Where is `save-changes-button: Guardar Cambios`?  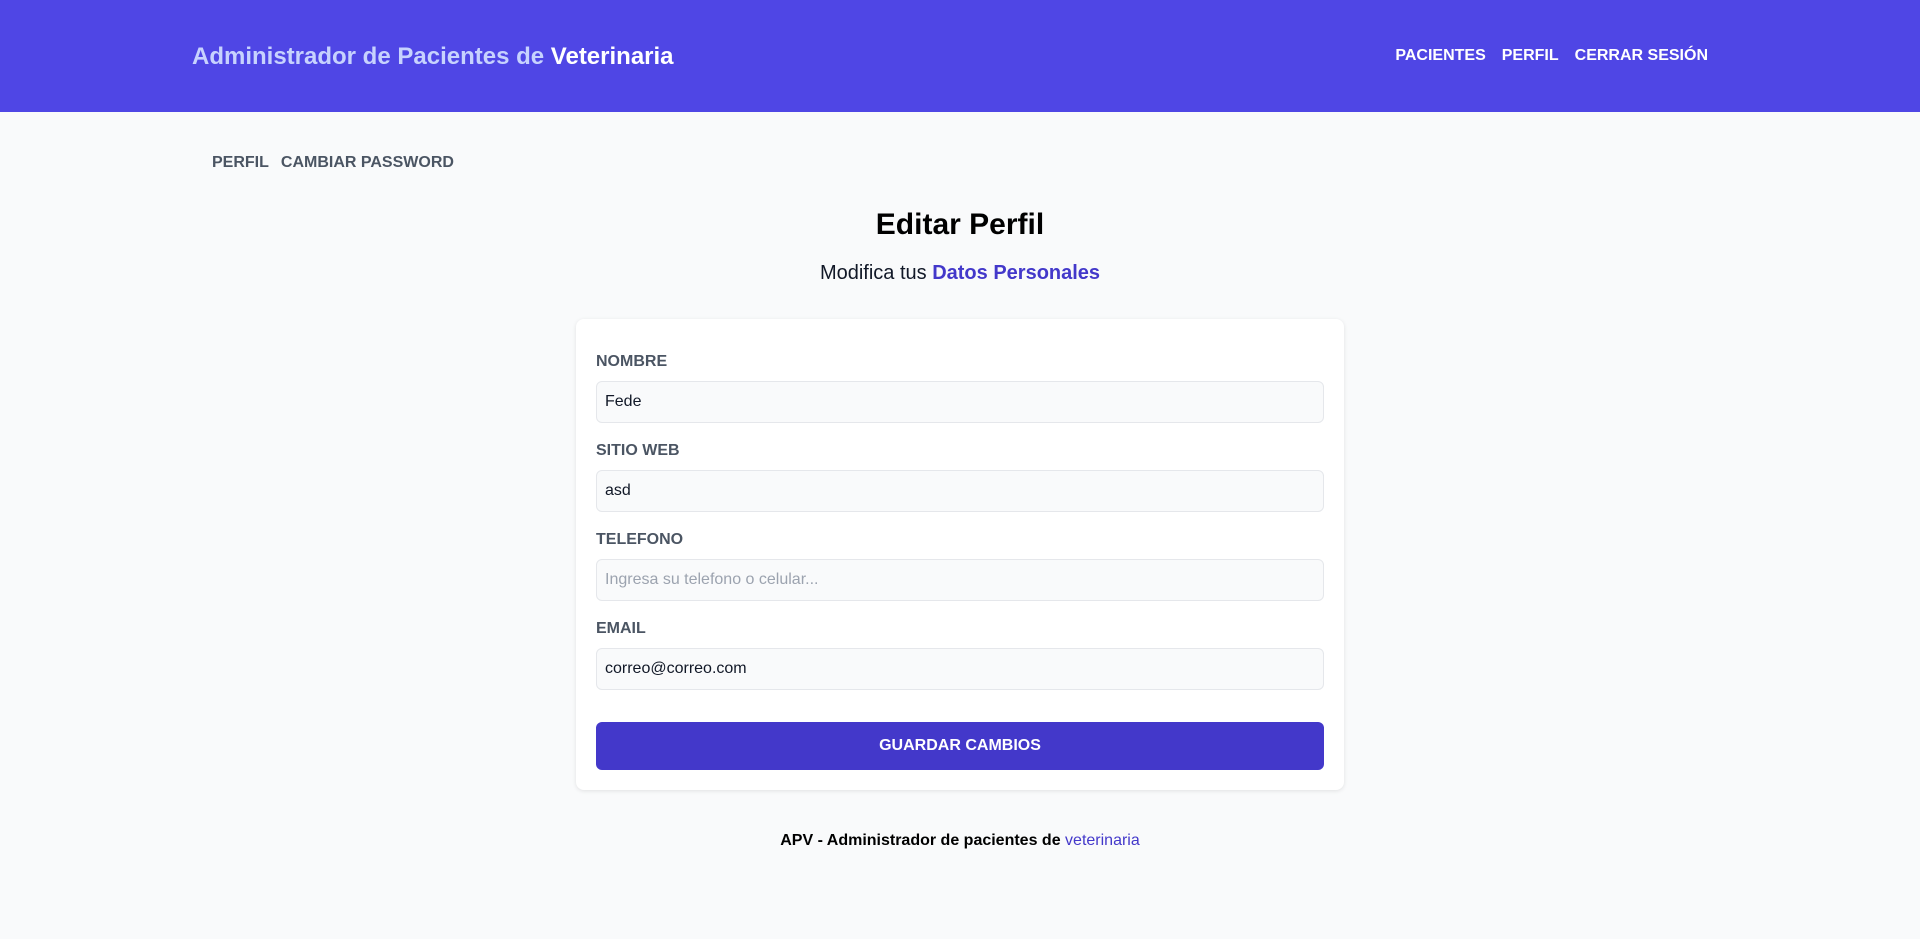
save-changes-button: Guardar Cambios is located at coordinates (960, 746).